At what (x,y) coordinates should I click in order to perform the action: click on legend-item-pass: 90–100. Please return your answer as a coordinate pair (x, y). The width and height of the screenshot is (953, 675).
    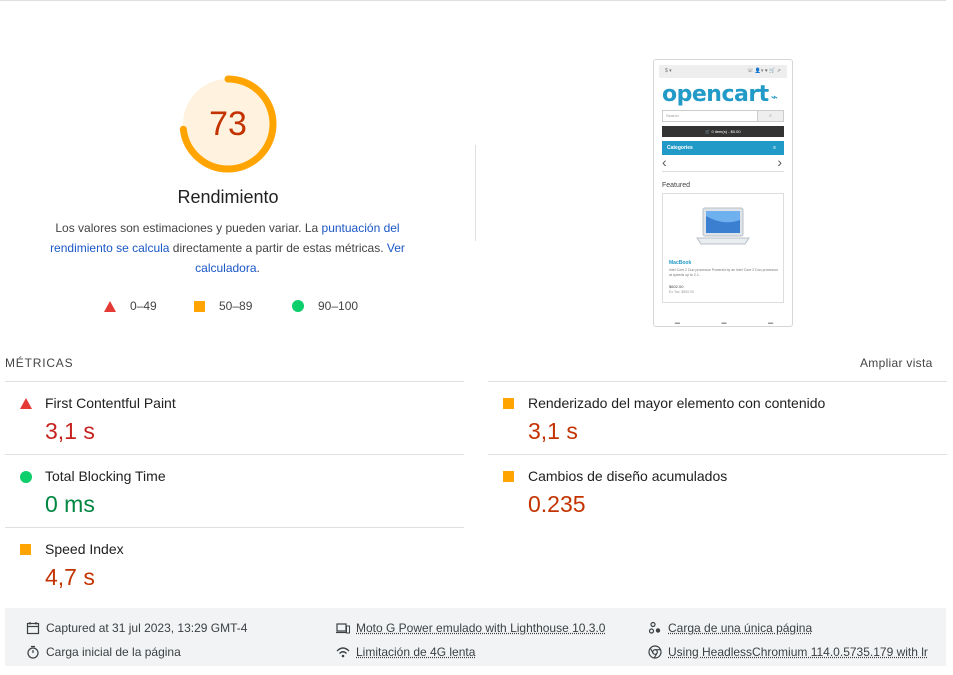
    Looking at the image, I should click on (325, 306).